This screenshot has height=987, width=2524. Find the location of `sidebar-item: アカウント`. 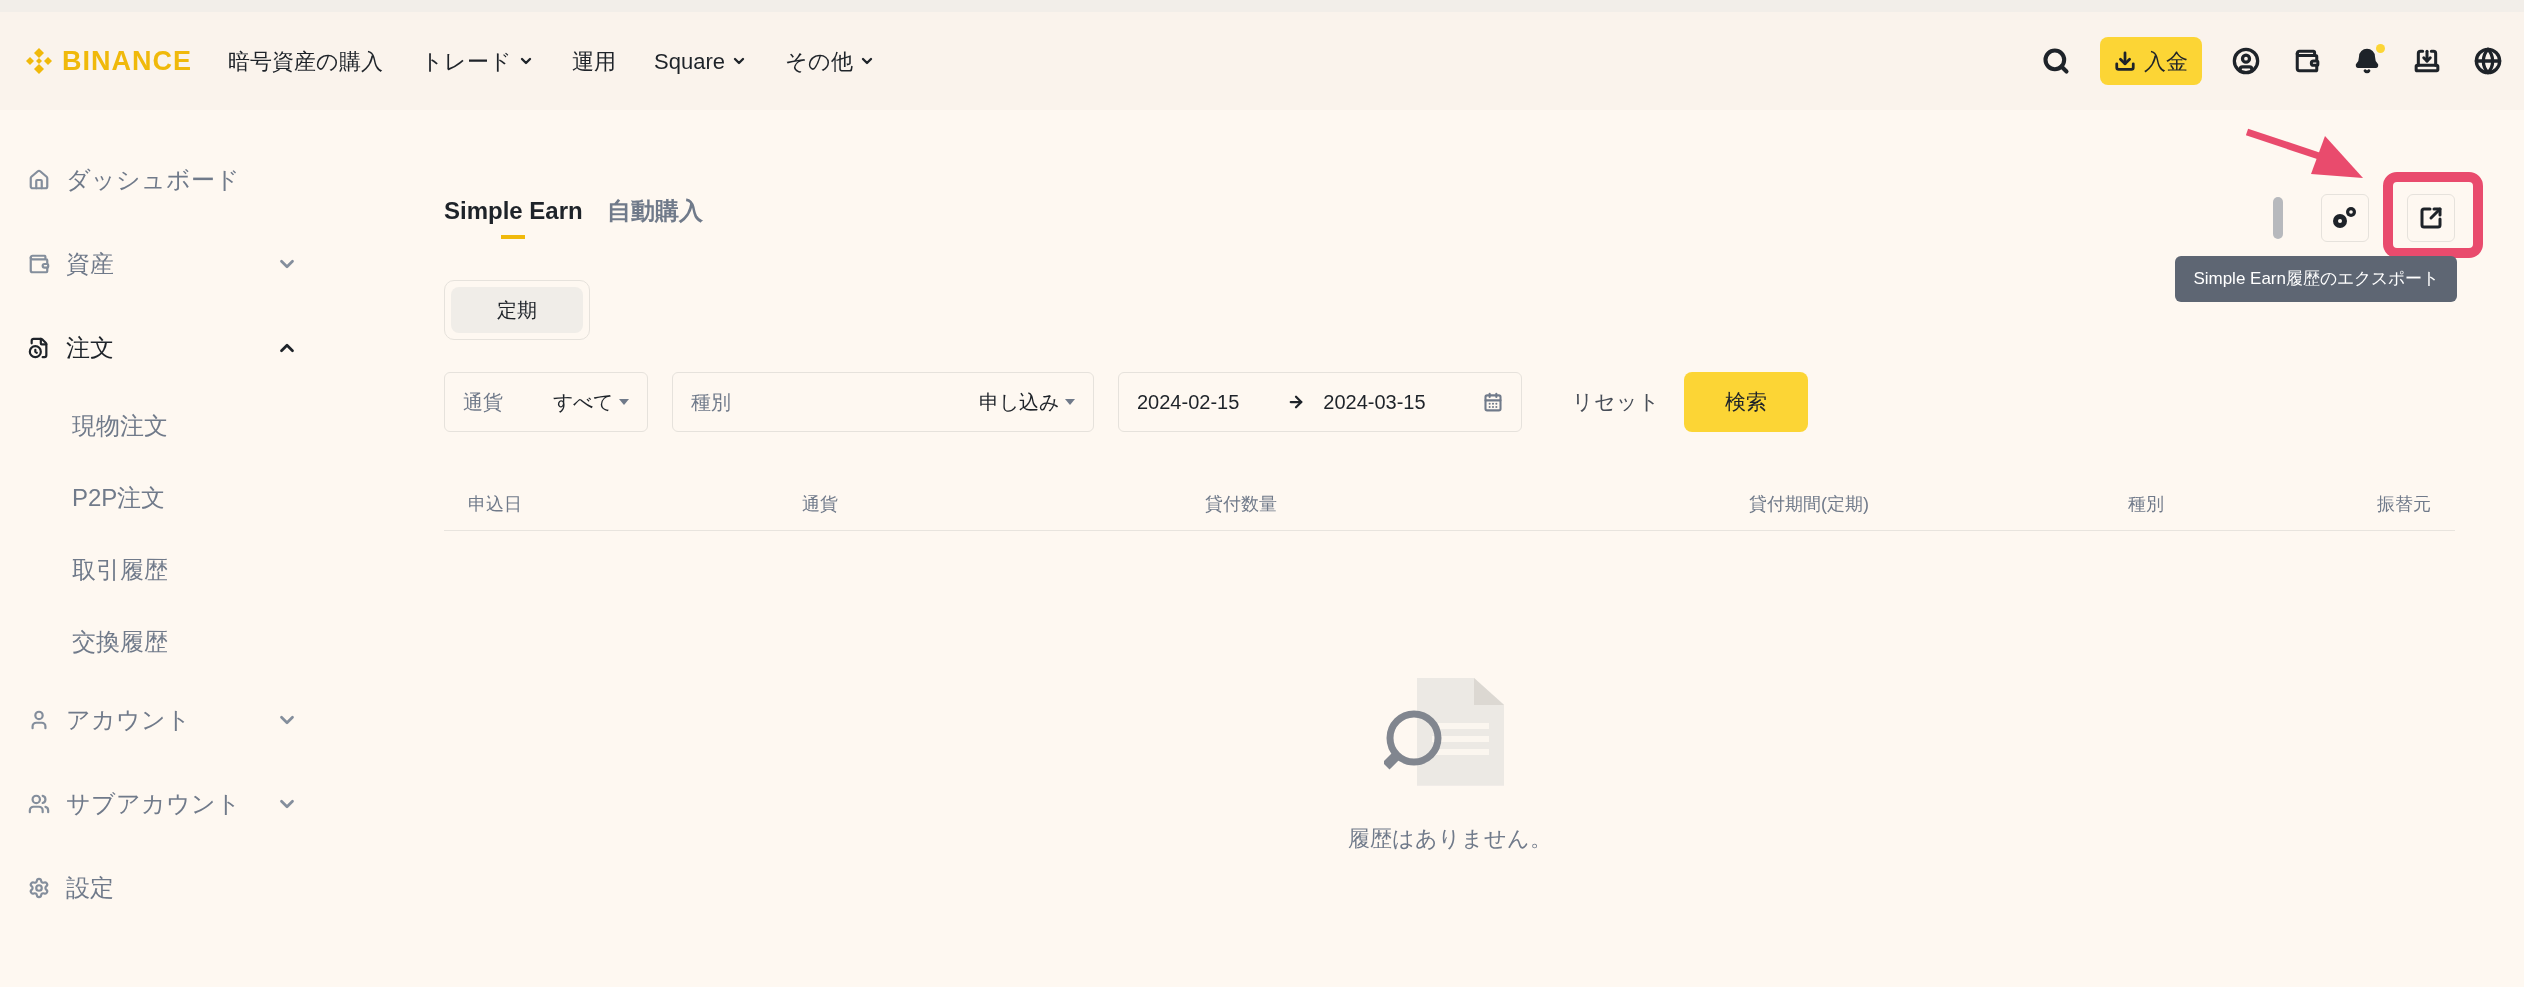

sidebar-item: アカウント is located at coordinates (180, 720).